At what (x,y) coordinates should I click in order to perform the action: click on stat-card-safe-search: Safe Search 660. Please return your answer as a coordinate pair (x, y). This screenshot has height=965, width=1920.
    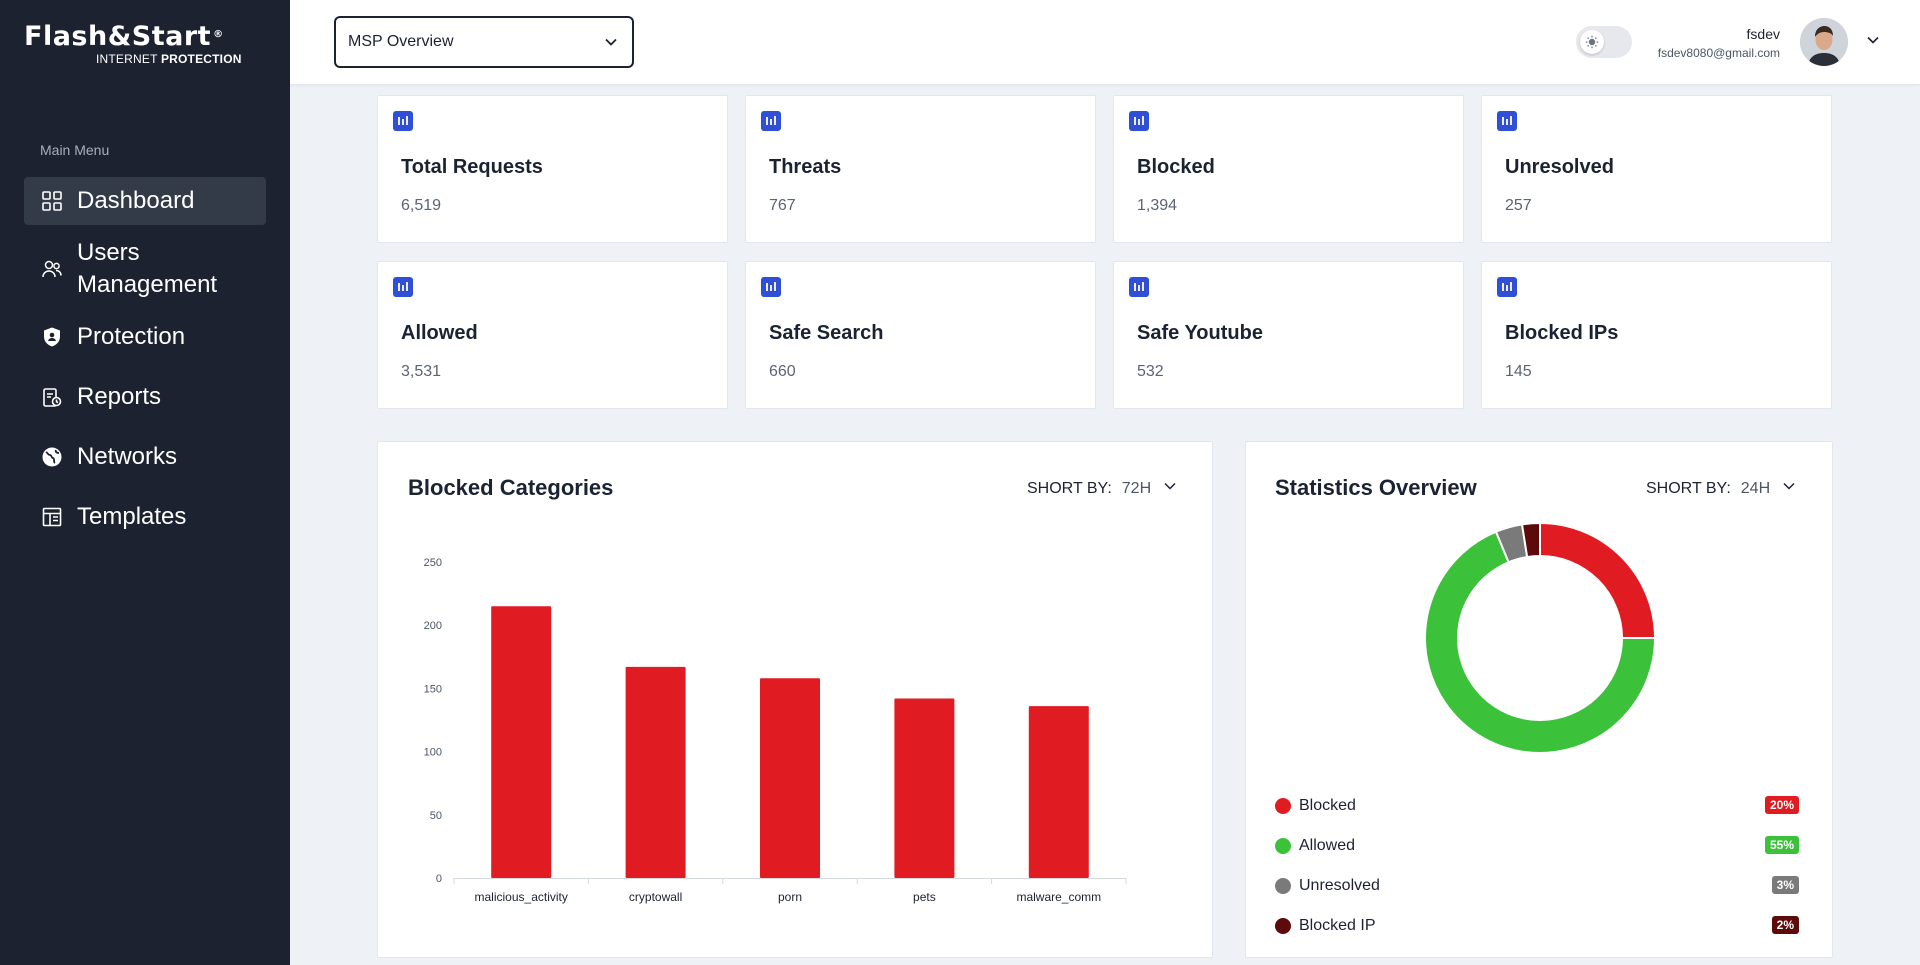
    Looking at the image, I should click on (920, 335).